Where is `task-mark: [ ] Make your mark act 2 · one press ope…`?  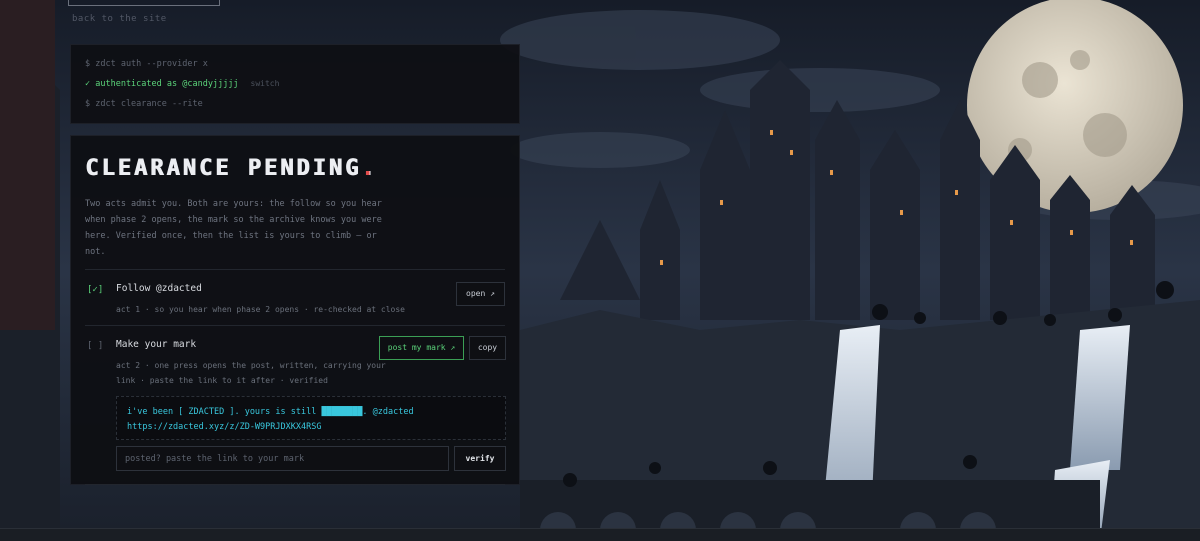
task-mark: [ ] Make your mark act 2 · one press ope… is located at coordinates (295, 405).